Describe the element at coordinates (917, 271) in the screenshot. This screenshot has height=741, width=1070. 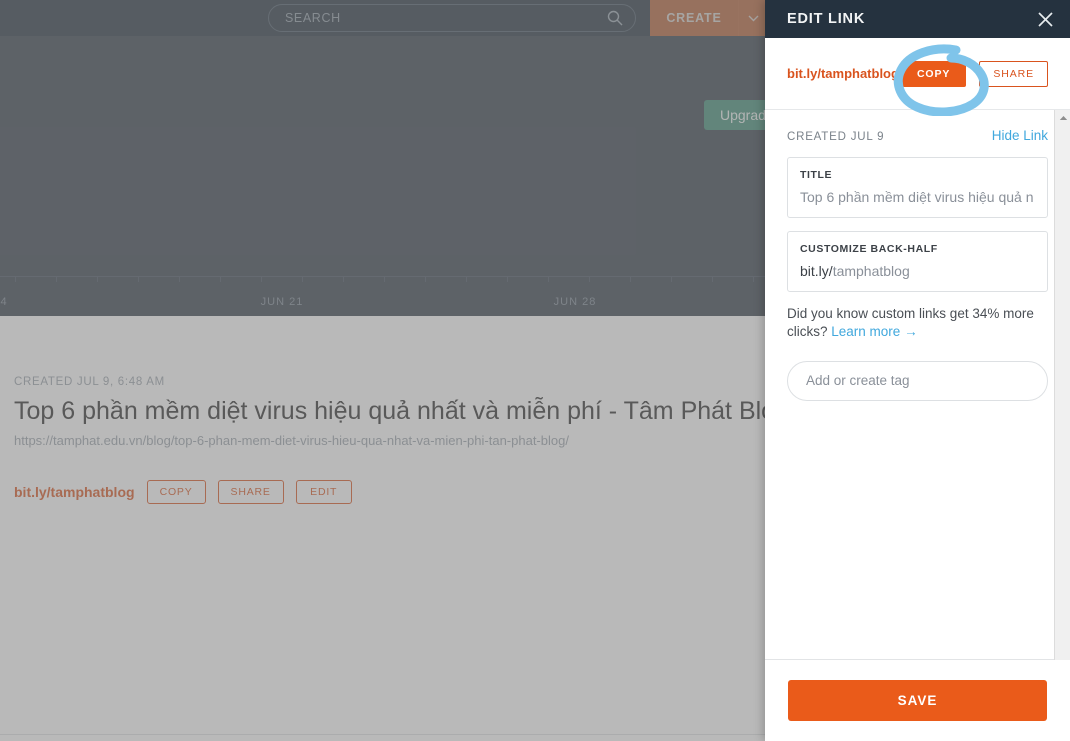
I see `back-half-field-value: bit.ly/tamphatblog` at that location.